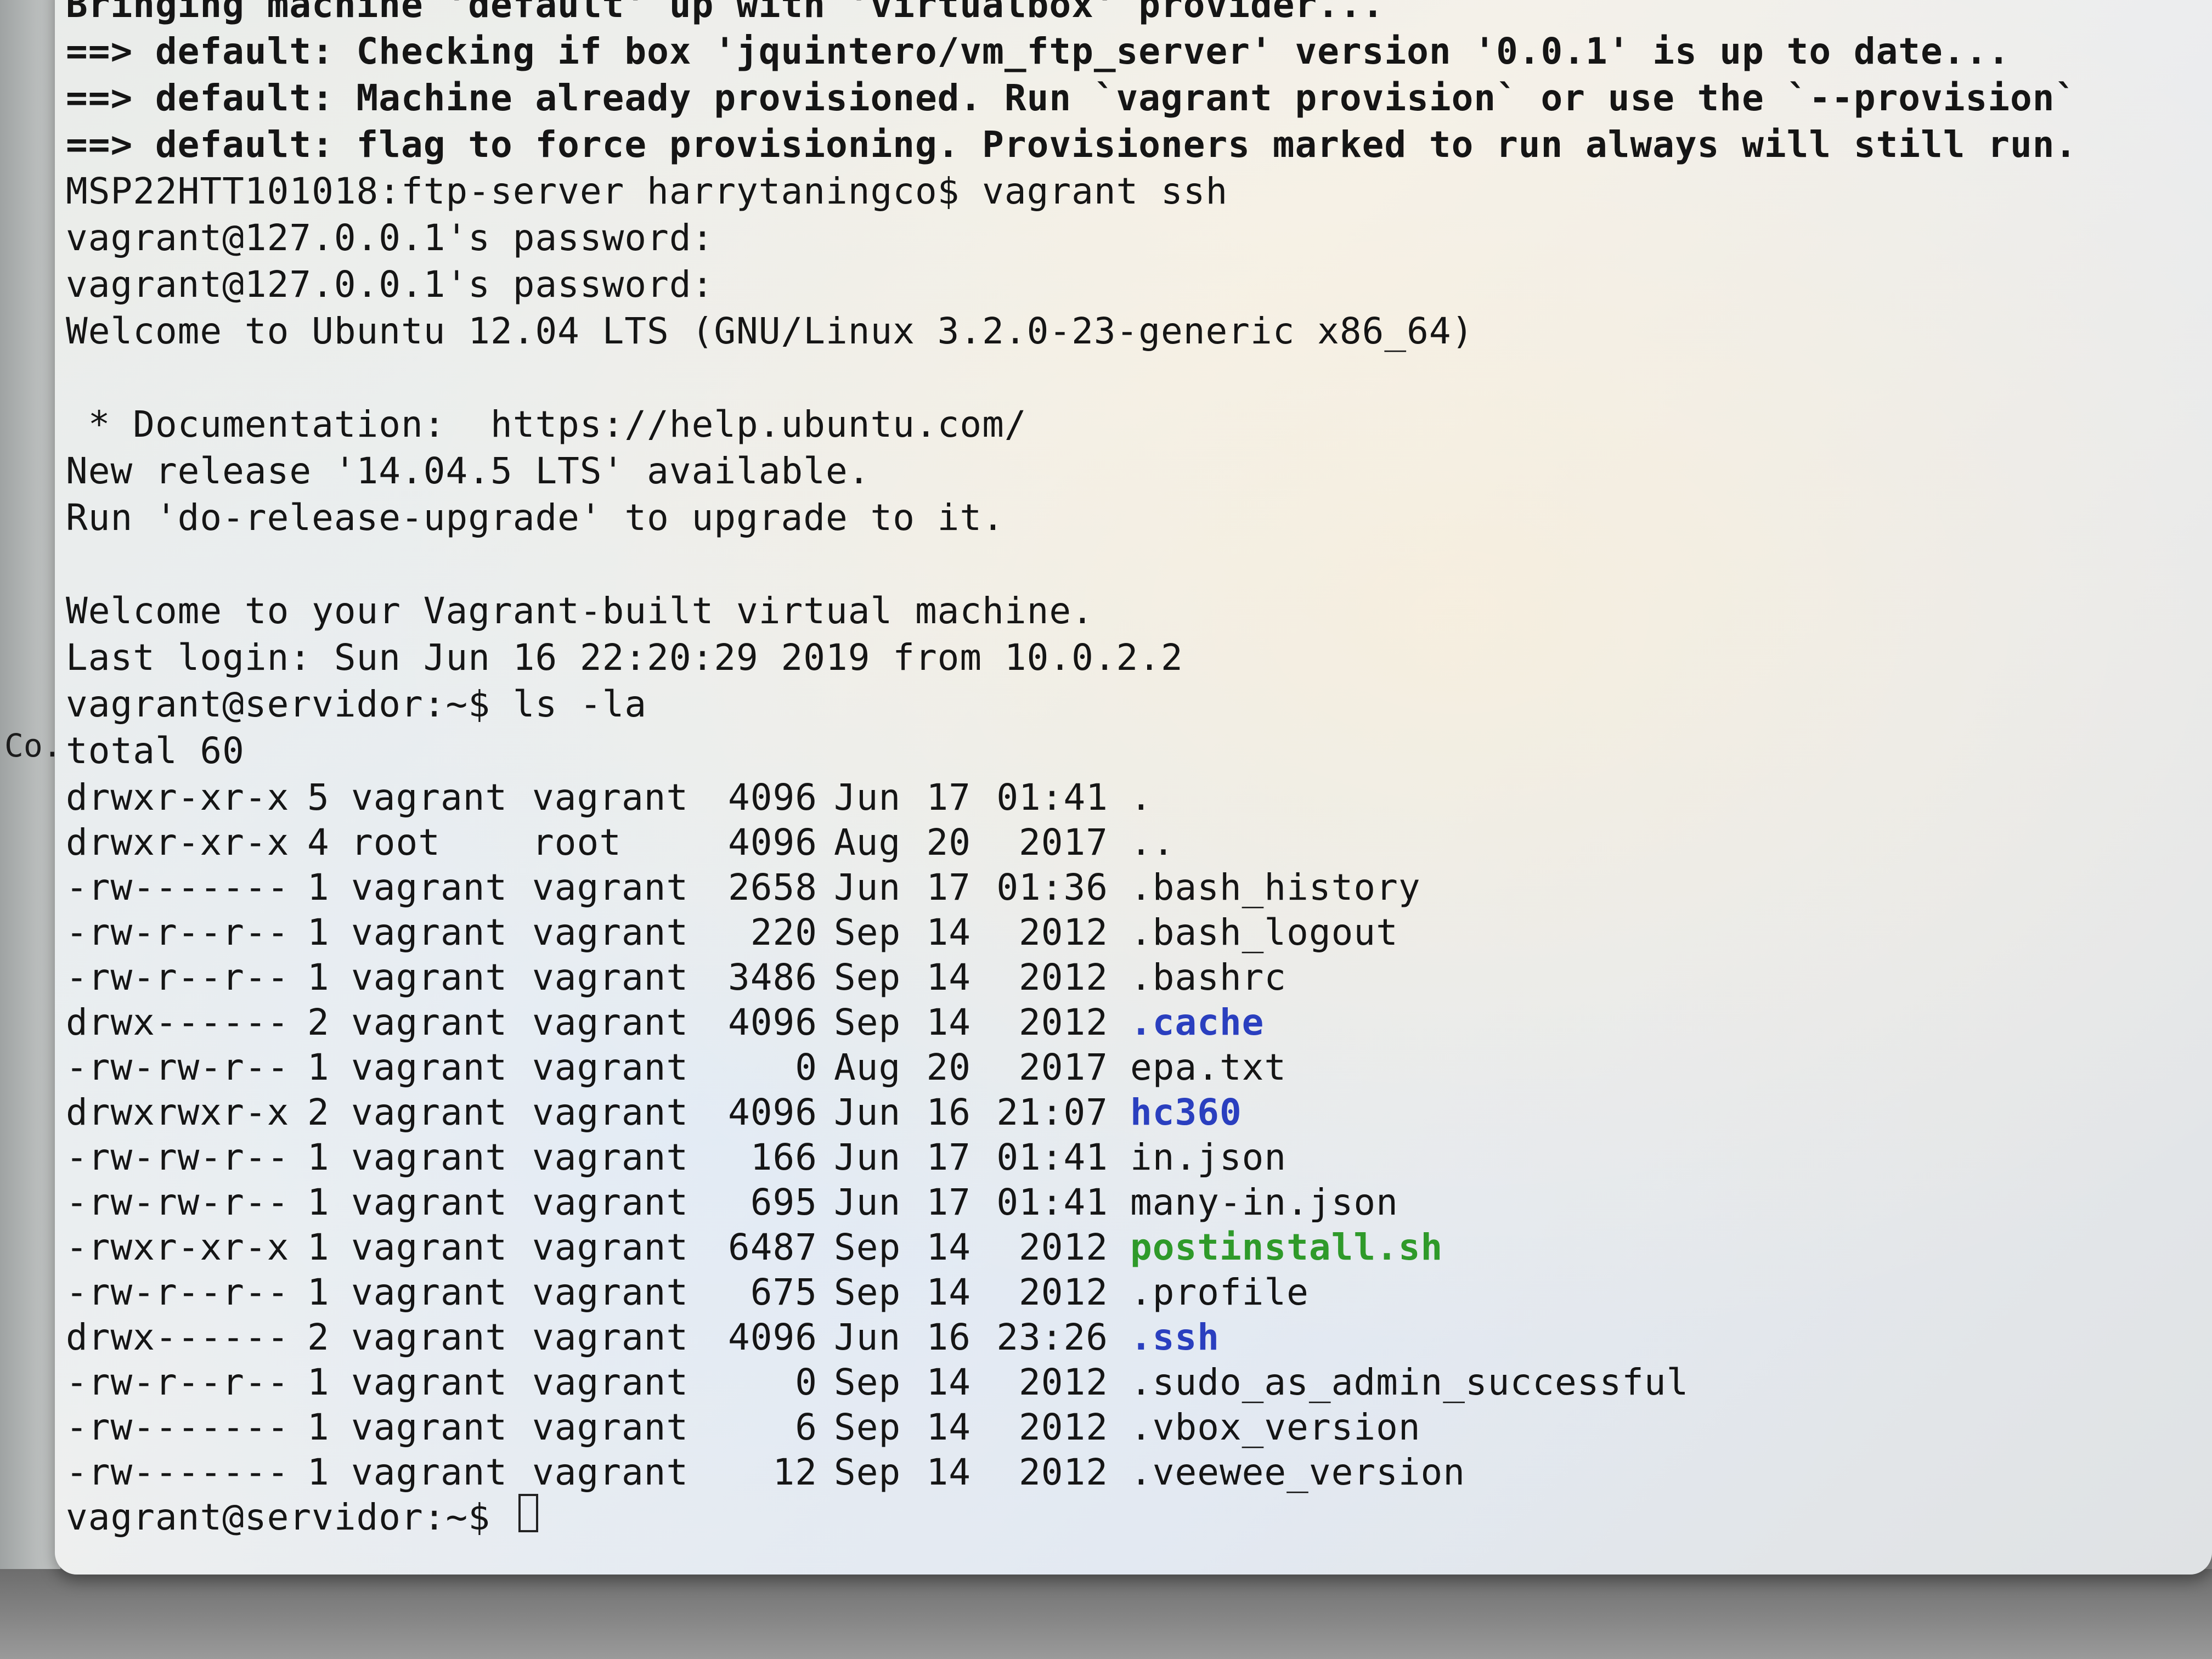  What do you see at coordinates (773, 977) in the screenshot?
I see `listing-size: 3486` at bounding box center [773, 977].